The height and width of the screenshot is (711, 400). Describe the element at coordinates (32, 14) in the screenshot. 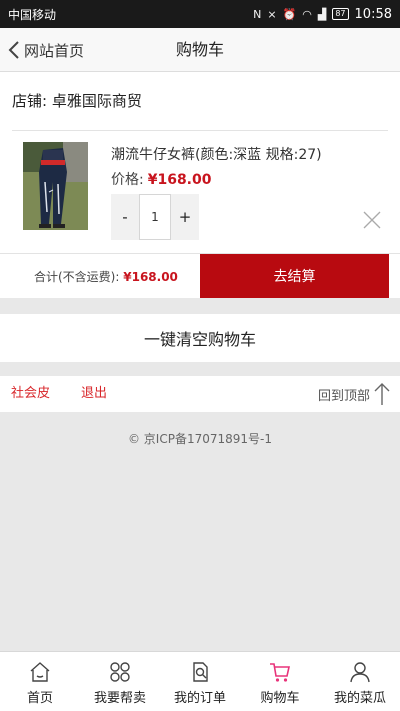

I see `carrier-label: 中国移动` at that location.